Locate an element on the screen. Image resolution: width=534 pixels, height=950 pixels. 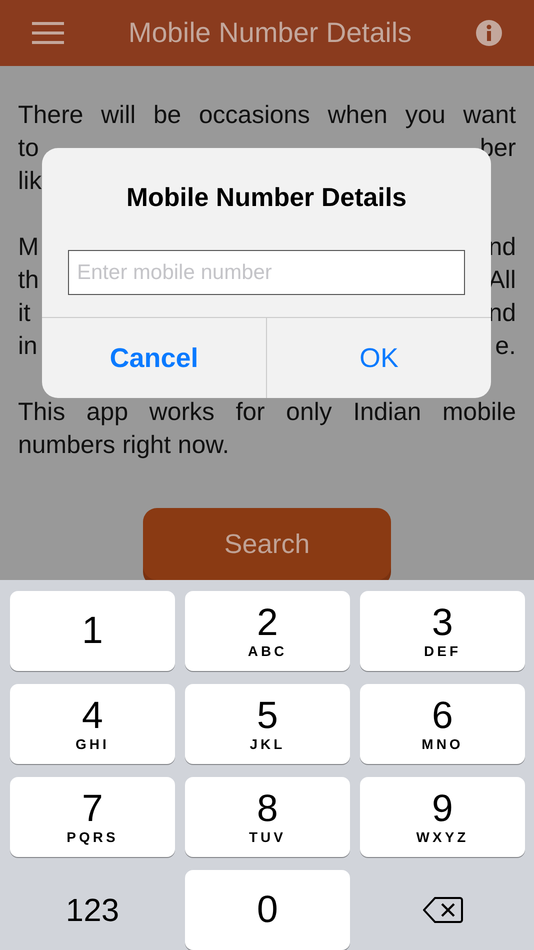
keypad-key: 5 JKL is located at coordinates (267, 724).